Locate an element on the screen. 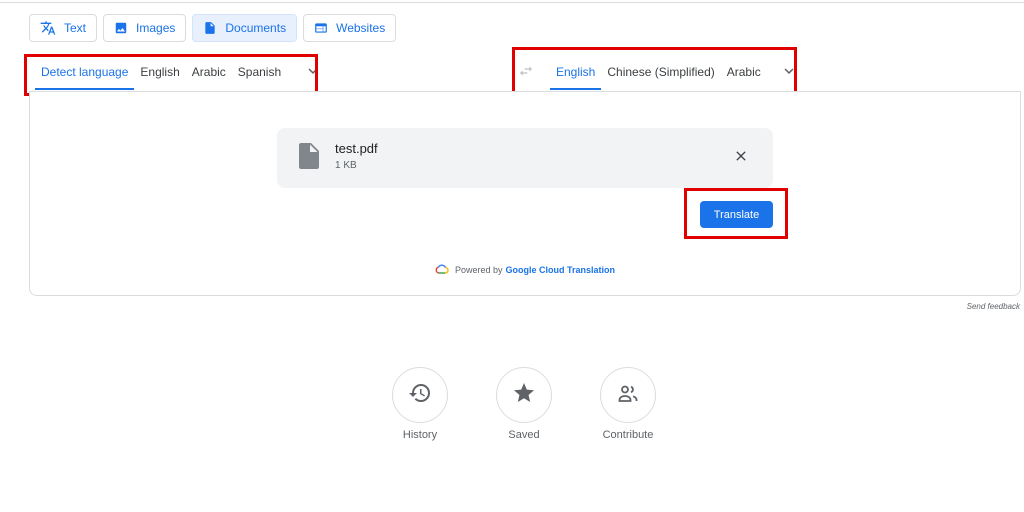  source-lang-english: English is located at coordinates (159, 72).